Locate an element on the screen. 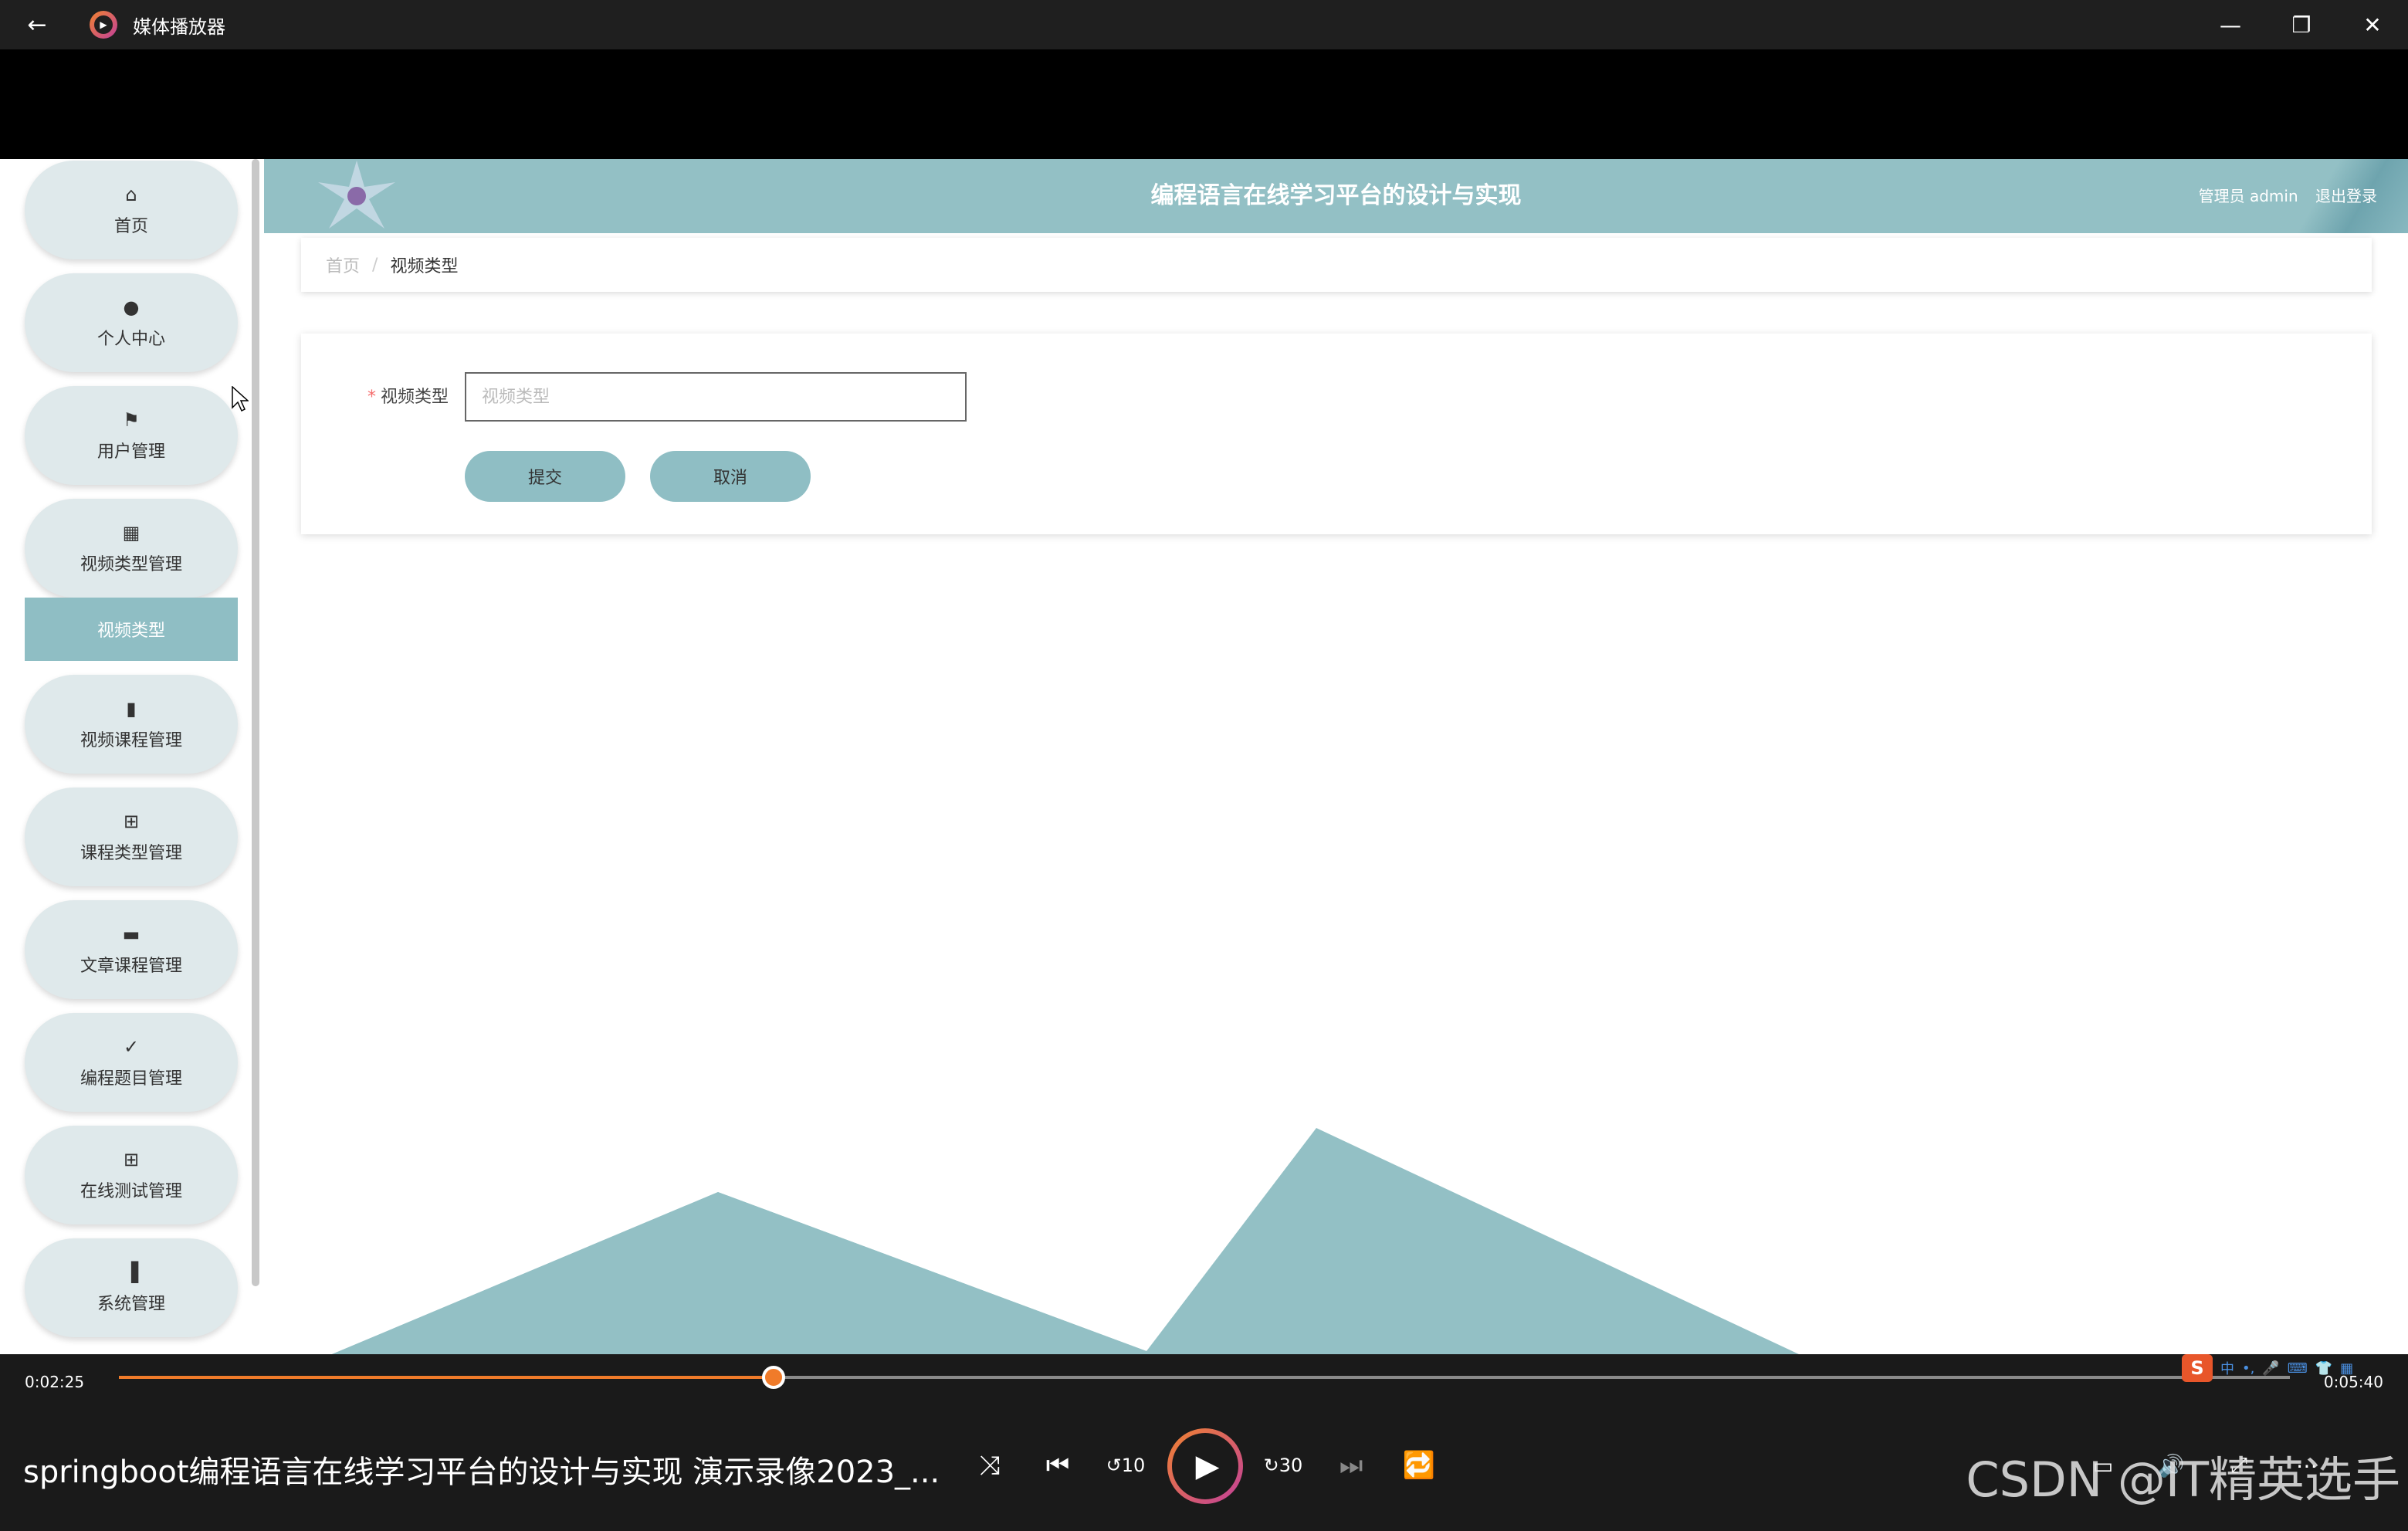 This screenshot has width=2408, height=1531. mountain-background-illustration is located at coordinates (1065, 1241).